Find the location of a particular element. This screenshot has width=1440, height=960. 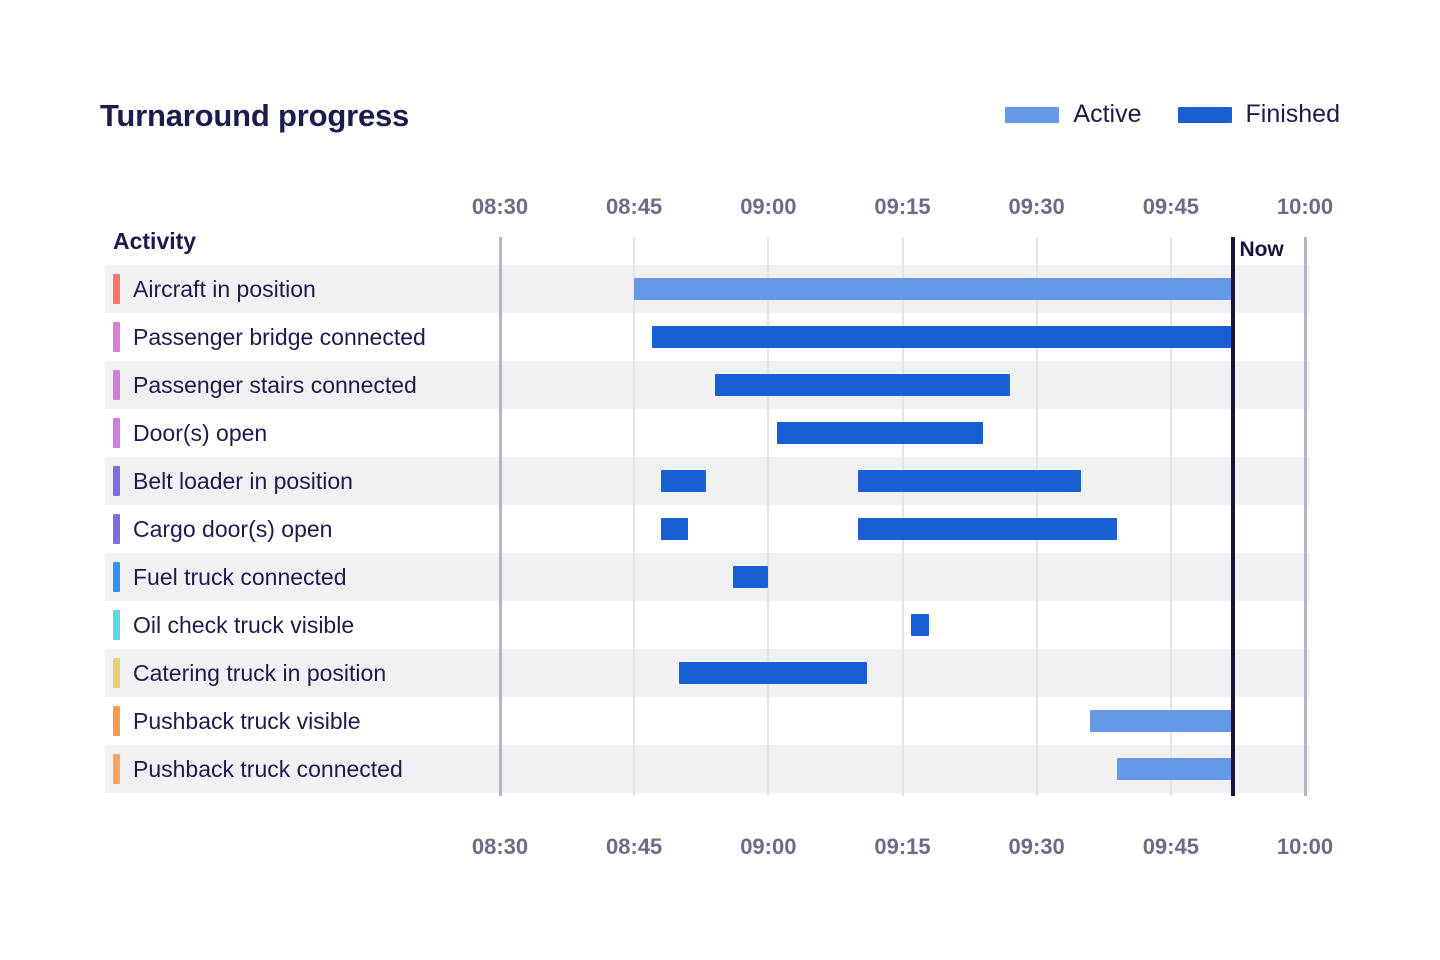

time-axis-top: 08:30 08:45 09:00 09:15 09:30 09:45 10:00 is located at coordinates (720, 209).